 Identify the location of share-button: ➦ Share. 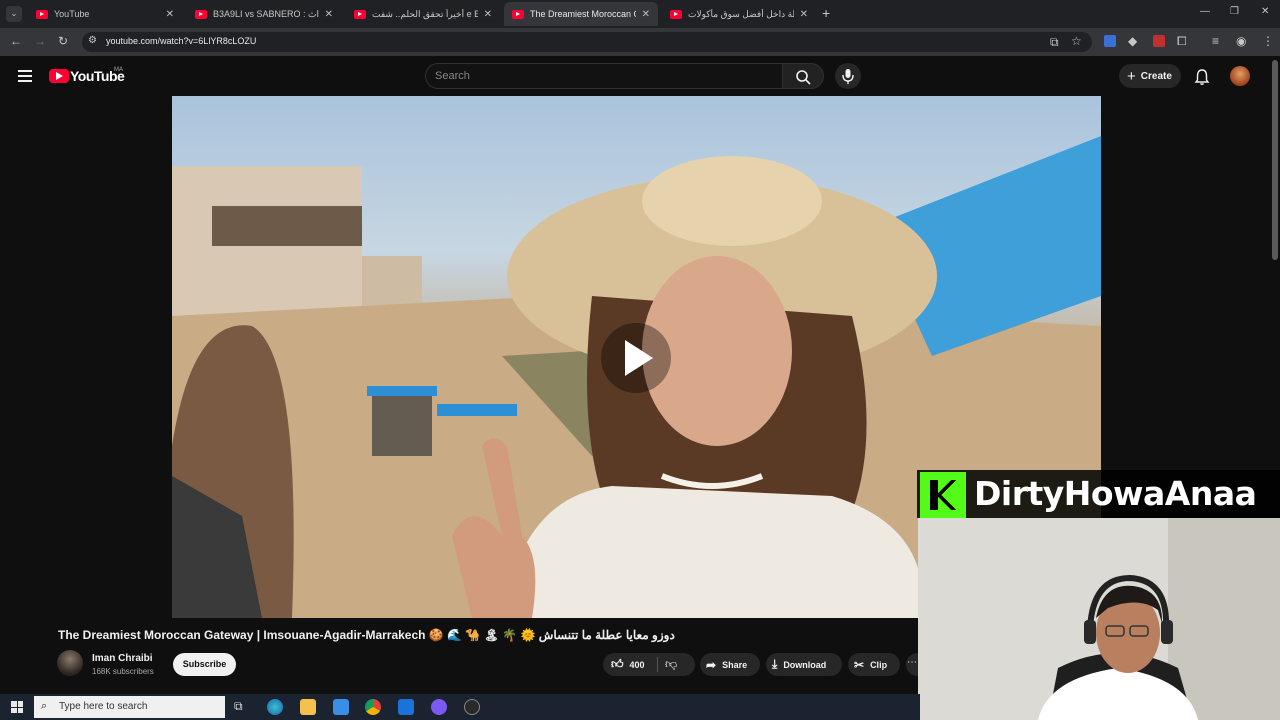
(730, 664).